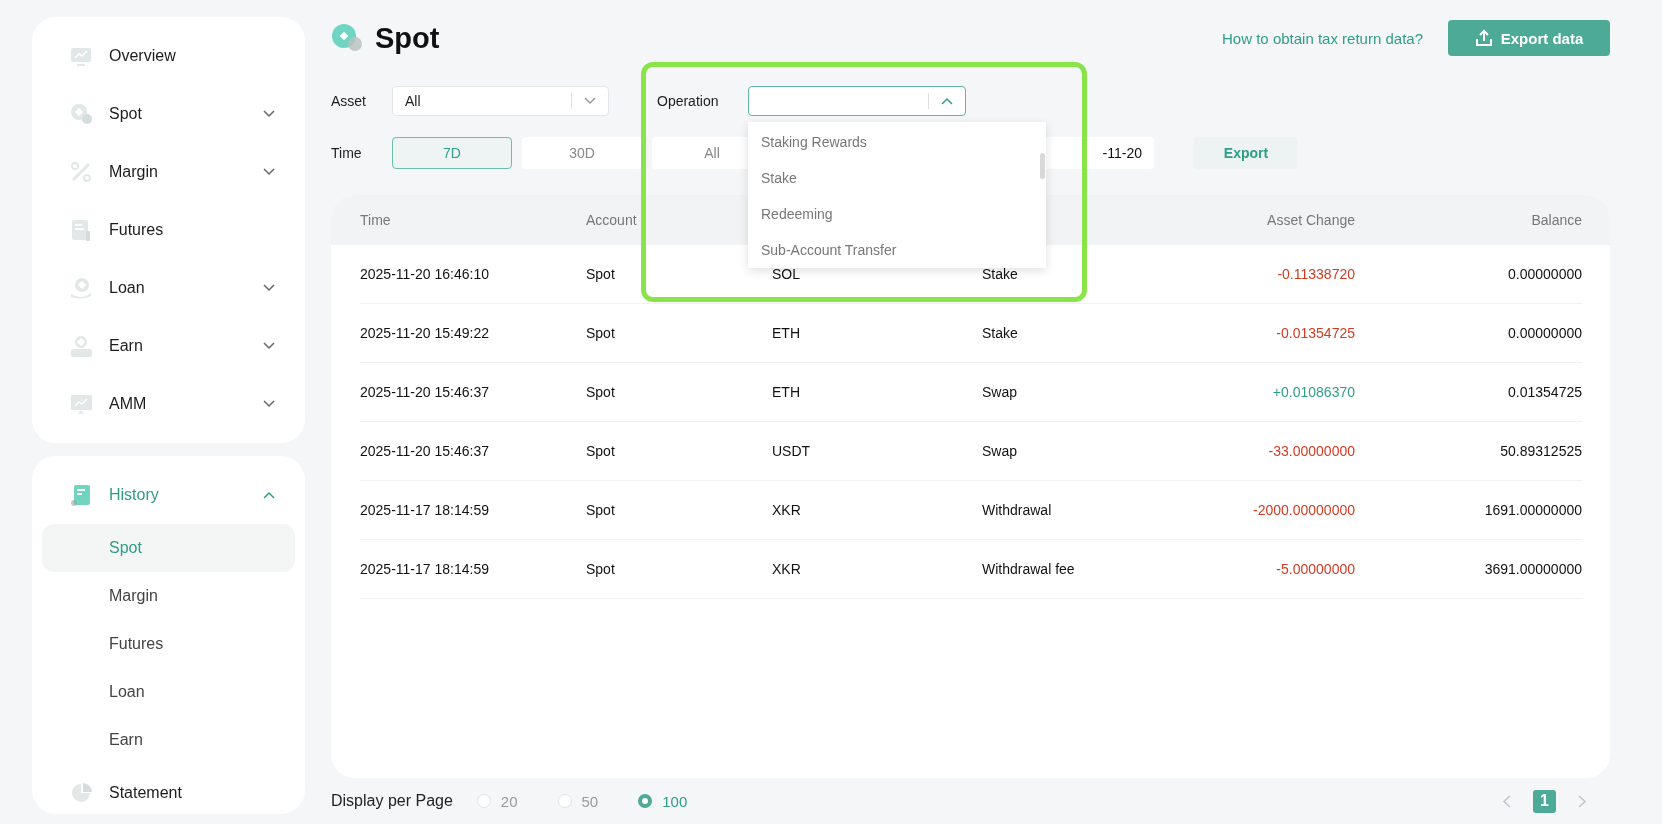 The width and height of the screenshot is (1662, 824). What do you see at coordinates (168, 644) in the screenshot?
I see `sidebar-subitem: Futures` at bounding box center [168, 644].